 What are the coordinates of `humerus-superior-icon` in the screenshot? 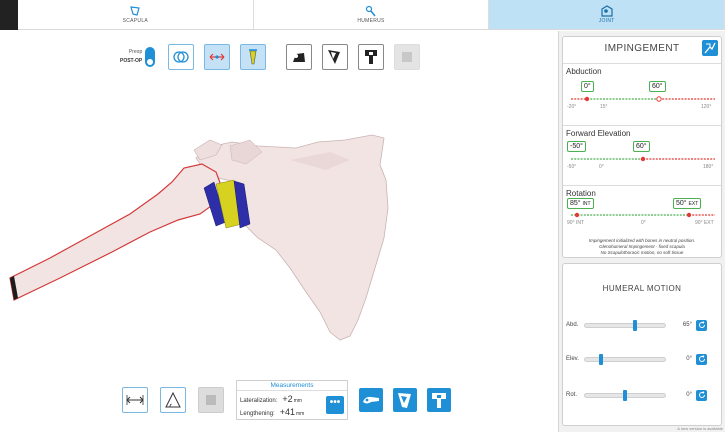 It's located at (371, 400).